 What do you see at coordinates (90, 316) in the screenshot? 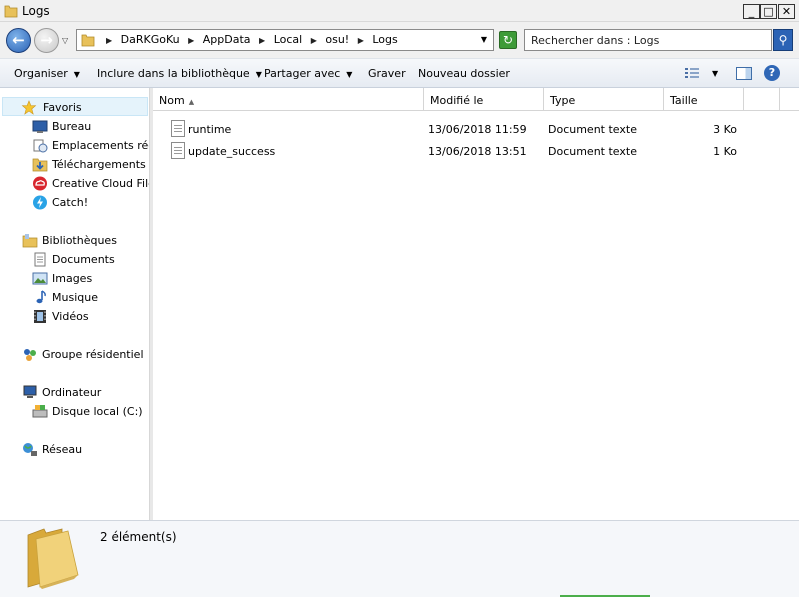
I see `nav-item-videos: Vidéos` at bounding box center [90, 316].